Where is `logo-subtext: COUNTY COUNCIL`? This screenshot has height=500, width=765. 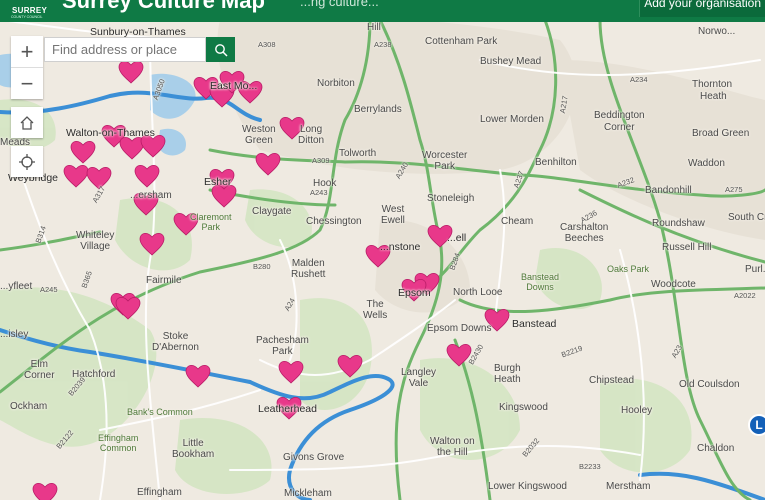
logo-subtext: COUNTY COUNCIL is located at coordinates (27, 17).